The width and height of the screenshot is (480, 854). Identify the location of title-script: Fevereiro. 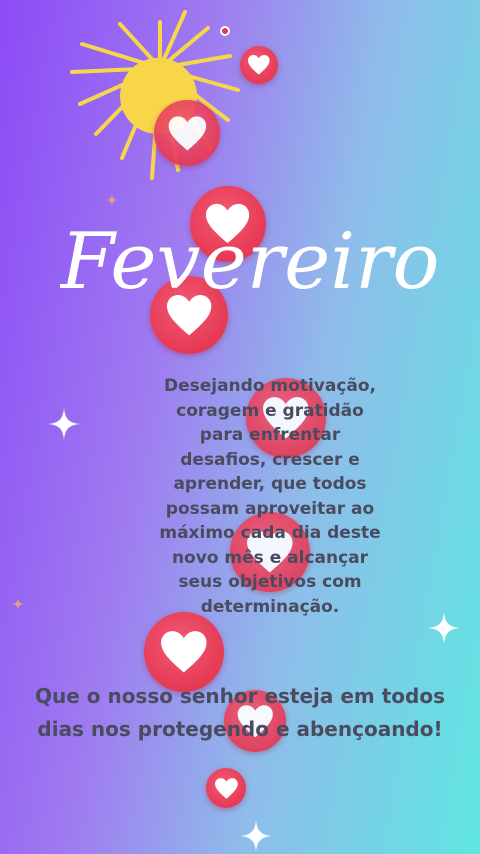
(249, 262).